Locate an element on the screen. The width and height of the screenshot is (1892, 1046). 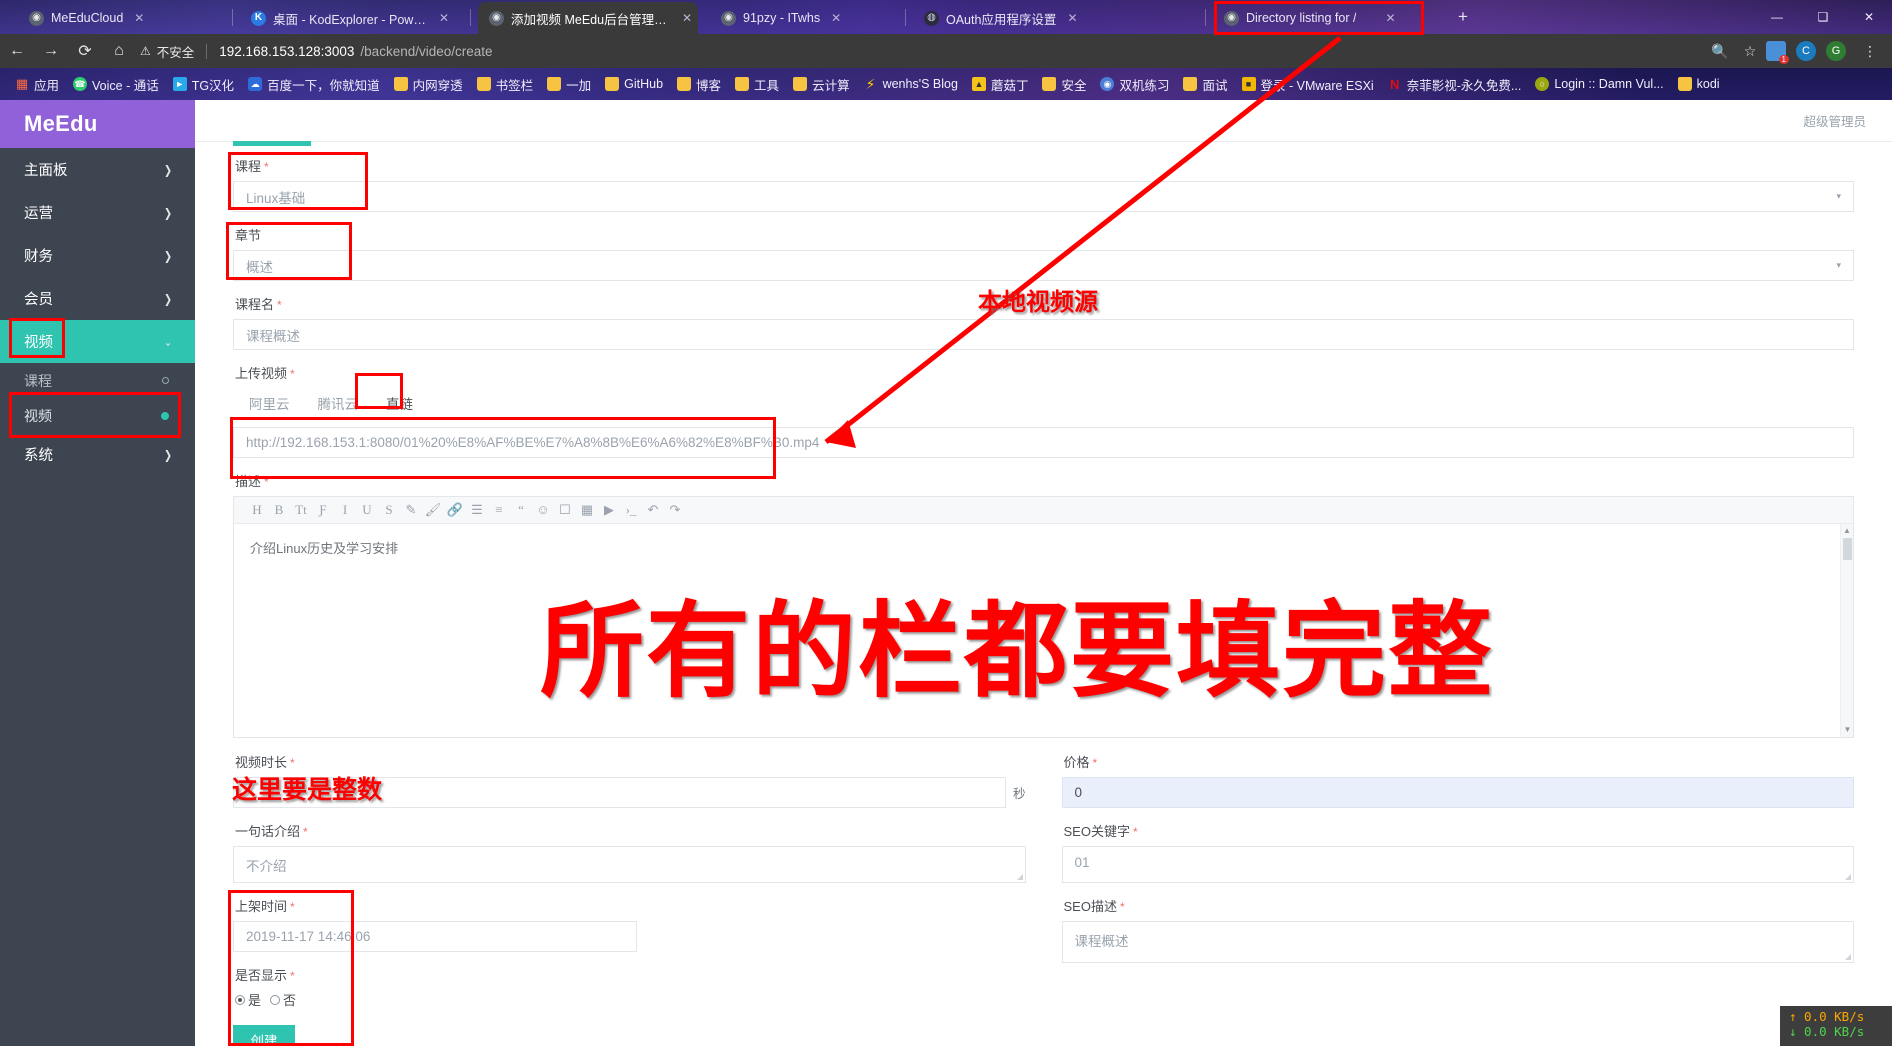
font-size-icon: Tt is located at coordinates (301, 510).